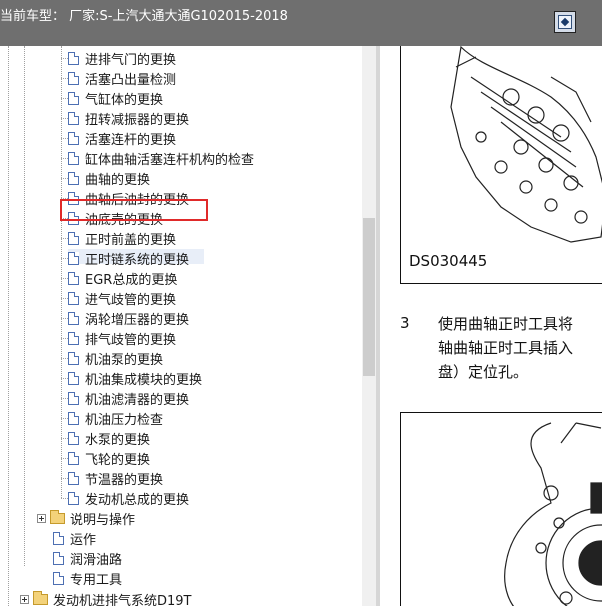 This screenshot has width=602, height=606. I want to click on tree-item: EGR总成的更换, so click(119, 278).